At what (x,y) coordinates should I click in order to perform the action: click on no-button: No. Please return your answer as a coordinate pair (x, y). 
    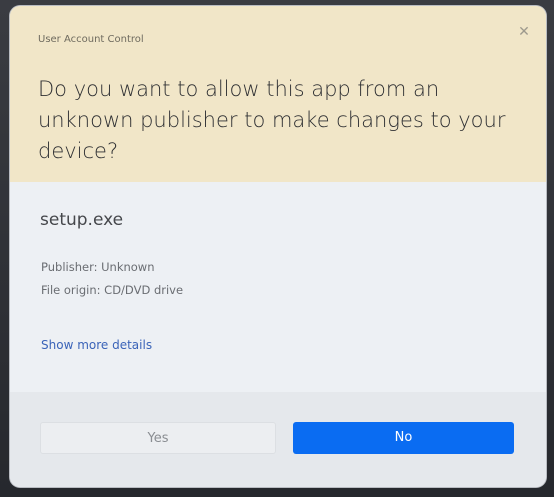
    Looking at the image, I should click on (403, 438).